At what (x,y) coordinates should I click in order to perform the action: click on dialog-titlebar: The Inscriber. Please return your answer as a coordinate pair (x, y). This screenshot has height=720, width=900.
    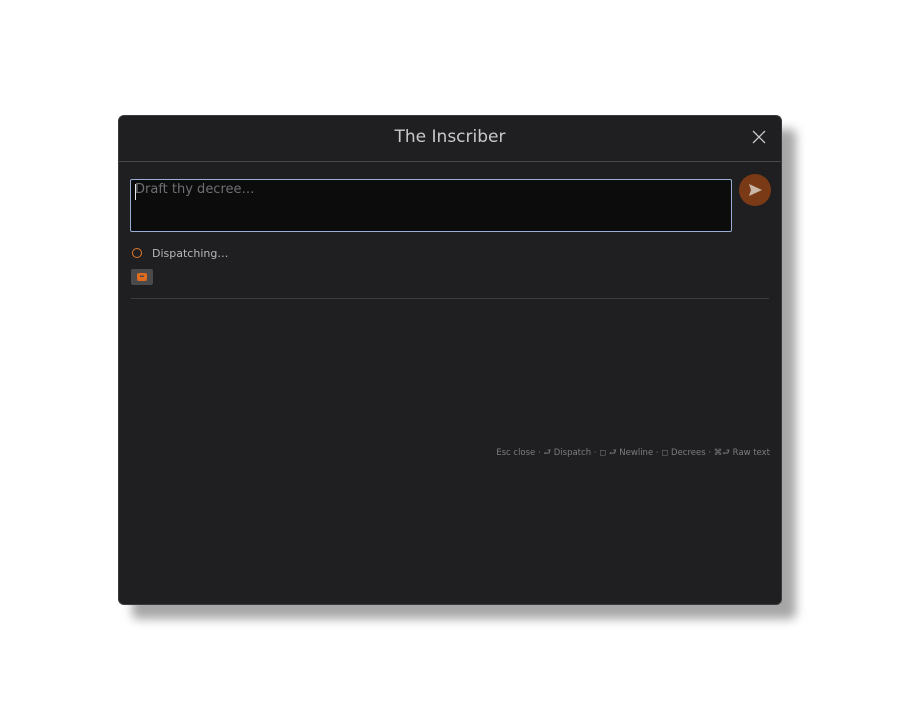
    Looking at the image, I should click on (450, 139).